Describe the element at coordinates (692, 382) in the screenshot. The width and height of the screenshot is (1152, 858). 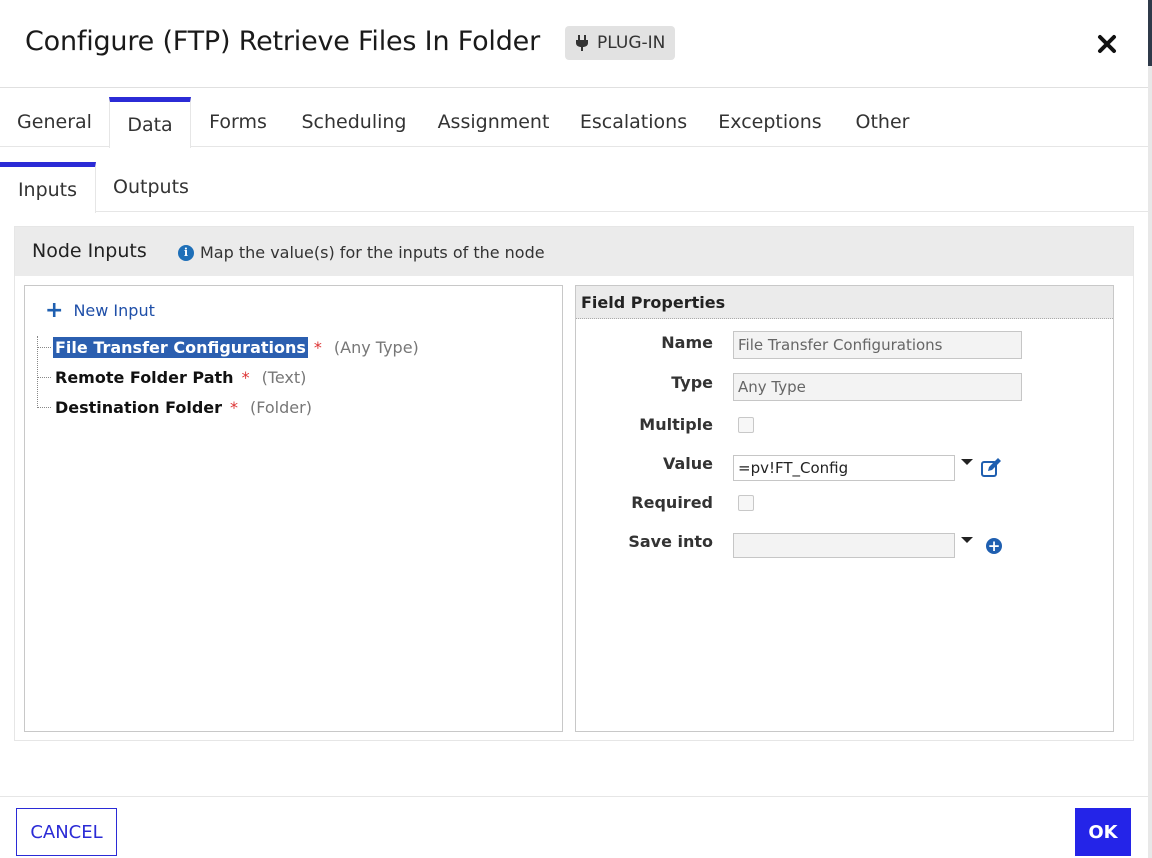
I see `type-label: Type` at that location.